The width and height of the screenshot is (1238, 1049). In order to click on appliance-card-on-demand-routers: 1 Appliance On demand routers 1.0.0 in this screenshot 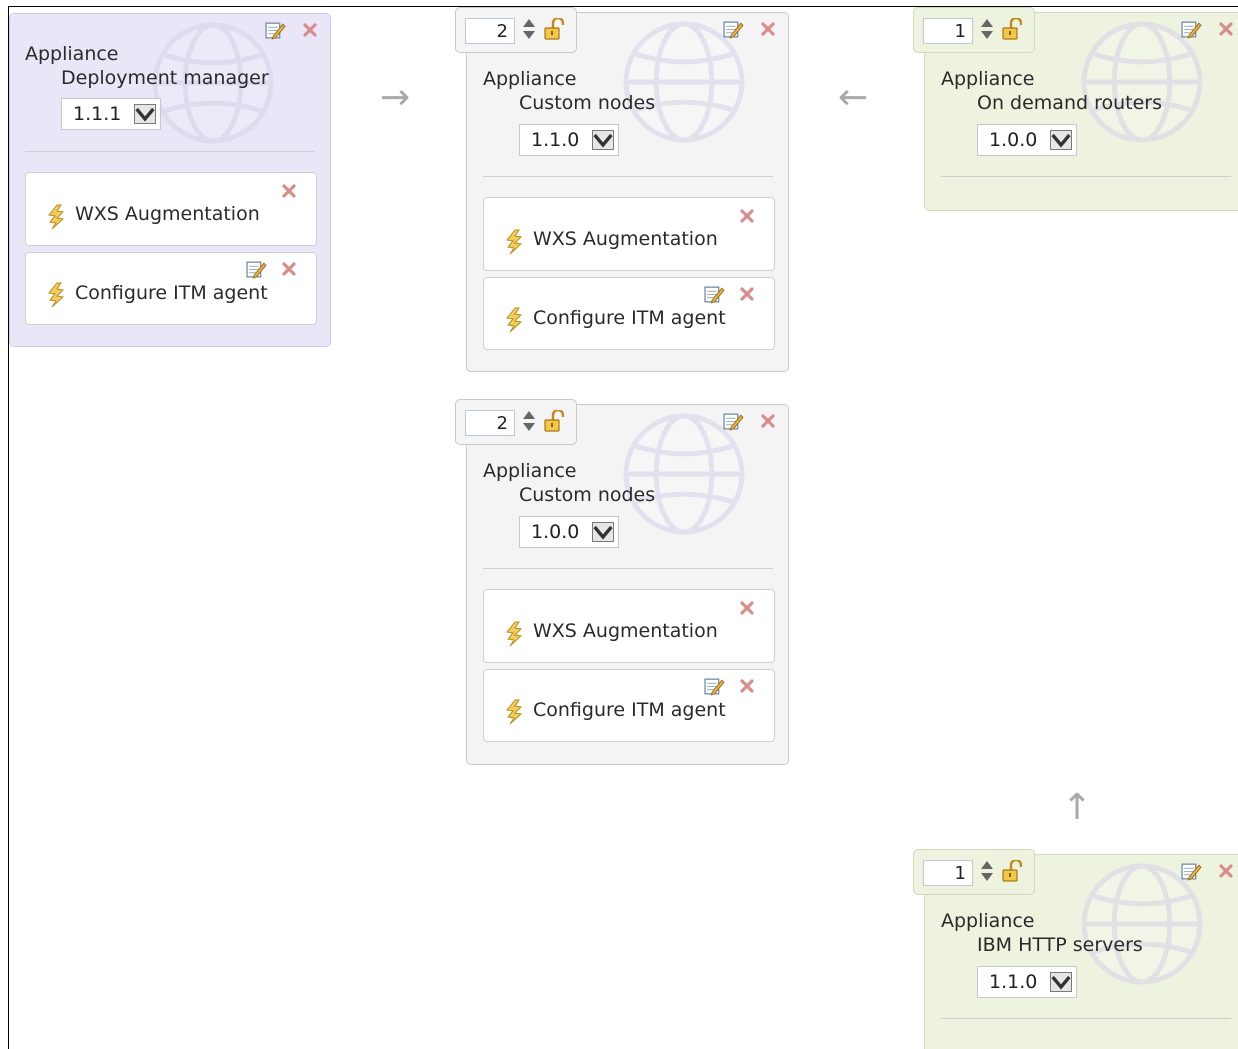, I will do `click(1075, 109)`.